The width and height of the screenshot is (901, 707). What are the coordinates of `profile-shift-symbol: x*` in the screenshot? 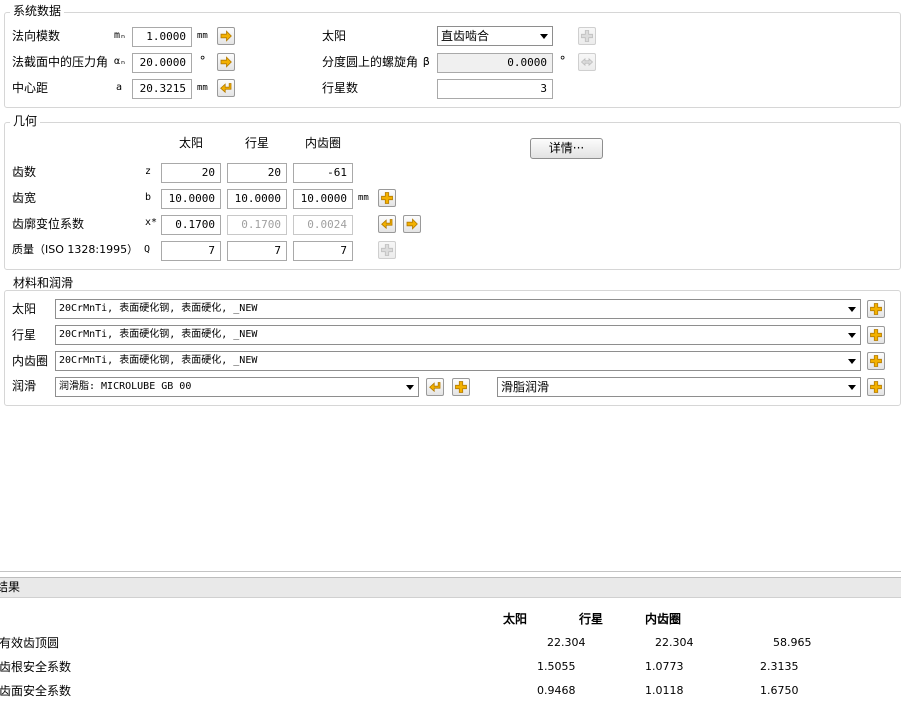 It's located at (151, 222).